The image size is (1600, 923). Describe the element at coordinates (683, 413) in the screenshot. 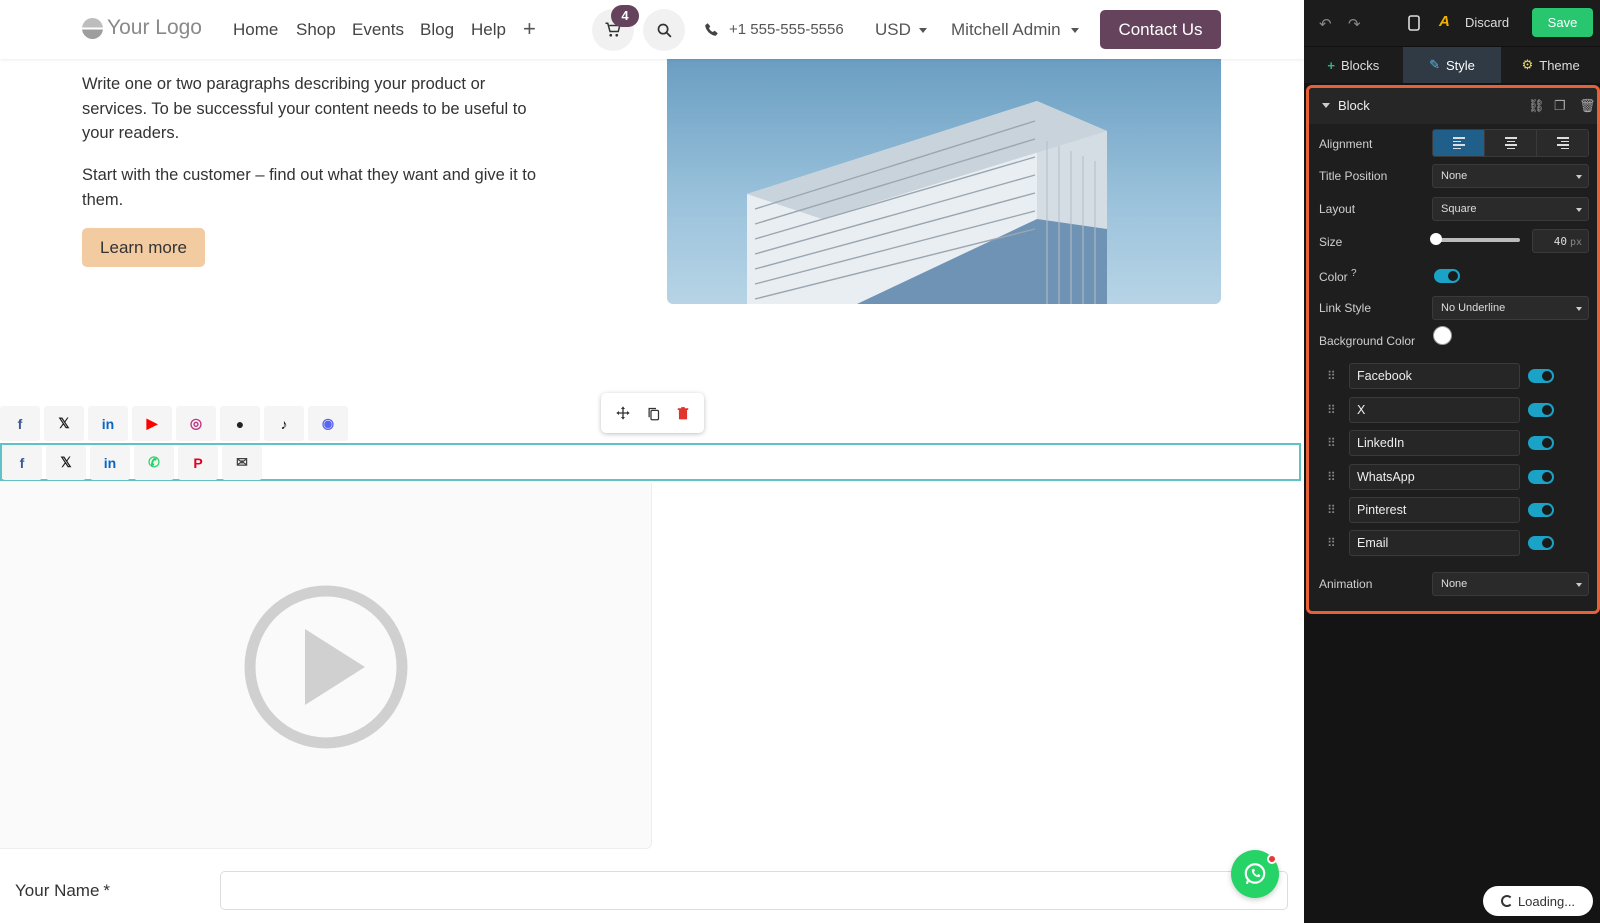

I see `delete-icon` at that location.